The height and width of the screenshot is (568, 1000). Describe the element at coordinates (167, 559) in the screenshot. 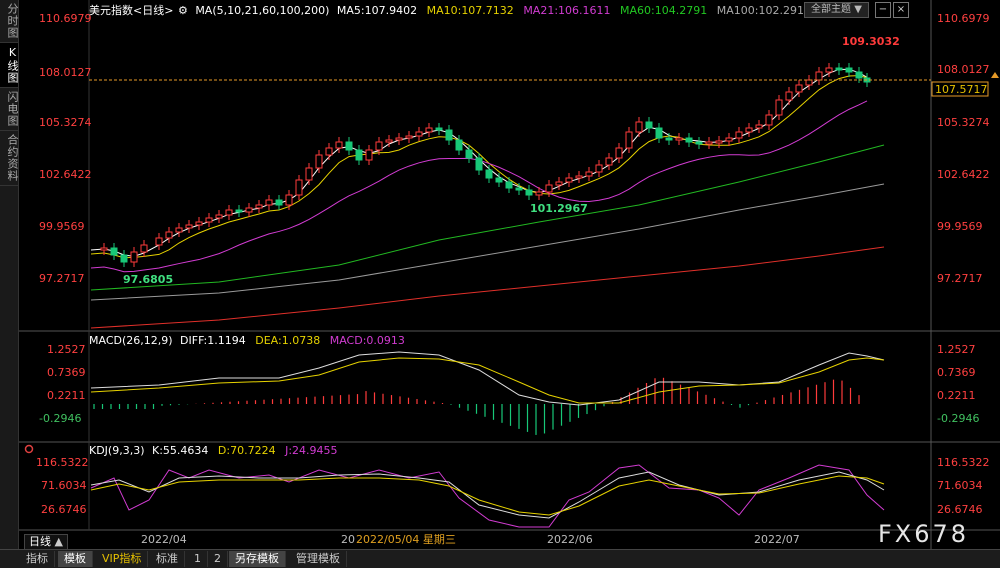

I see `tab-standard: 标准` at that location.